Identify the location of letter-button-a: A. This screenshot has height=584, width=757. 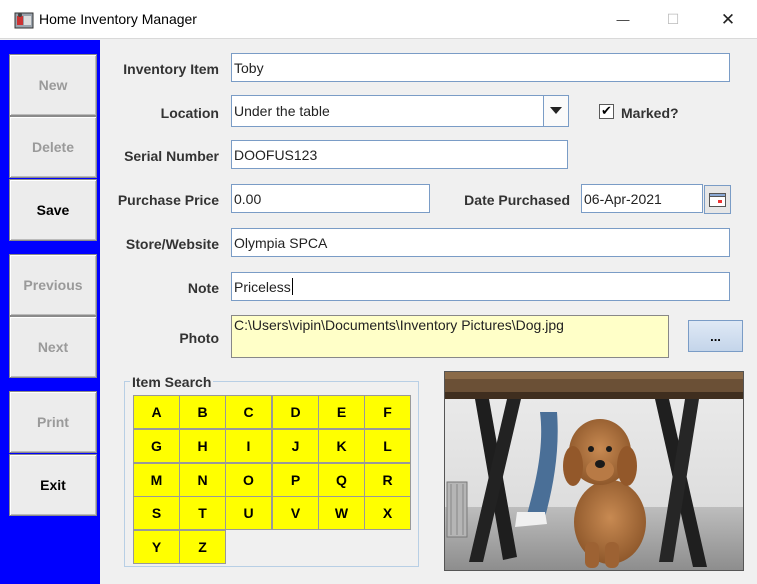
(156, 412).